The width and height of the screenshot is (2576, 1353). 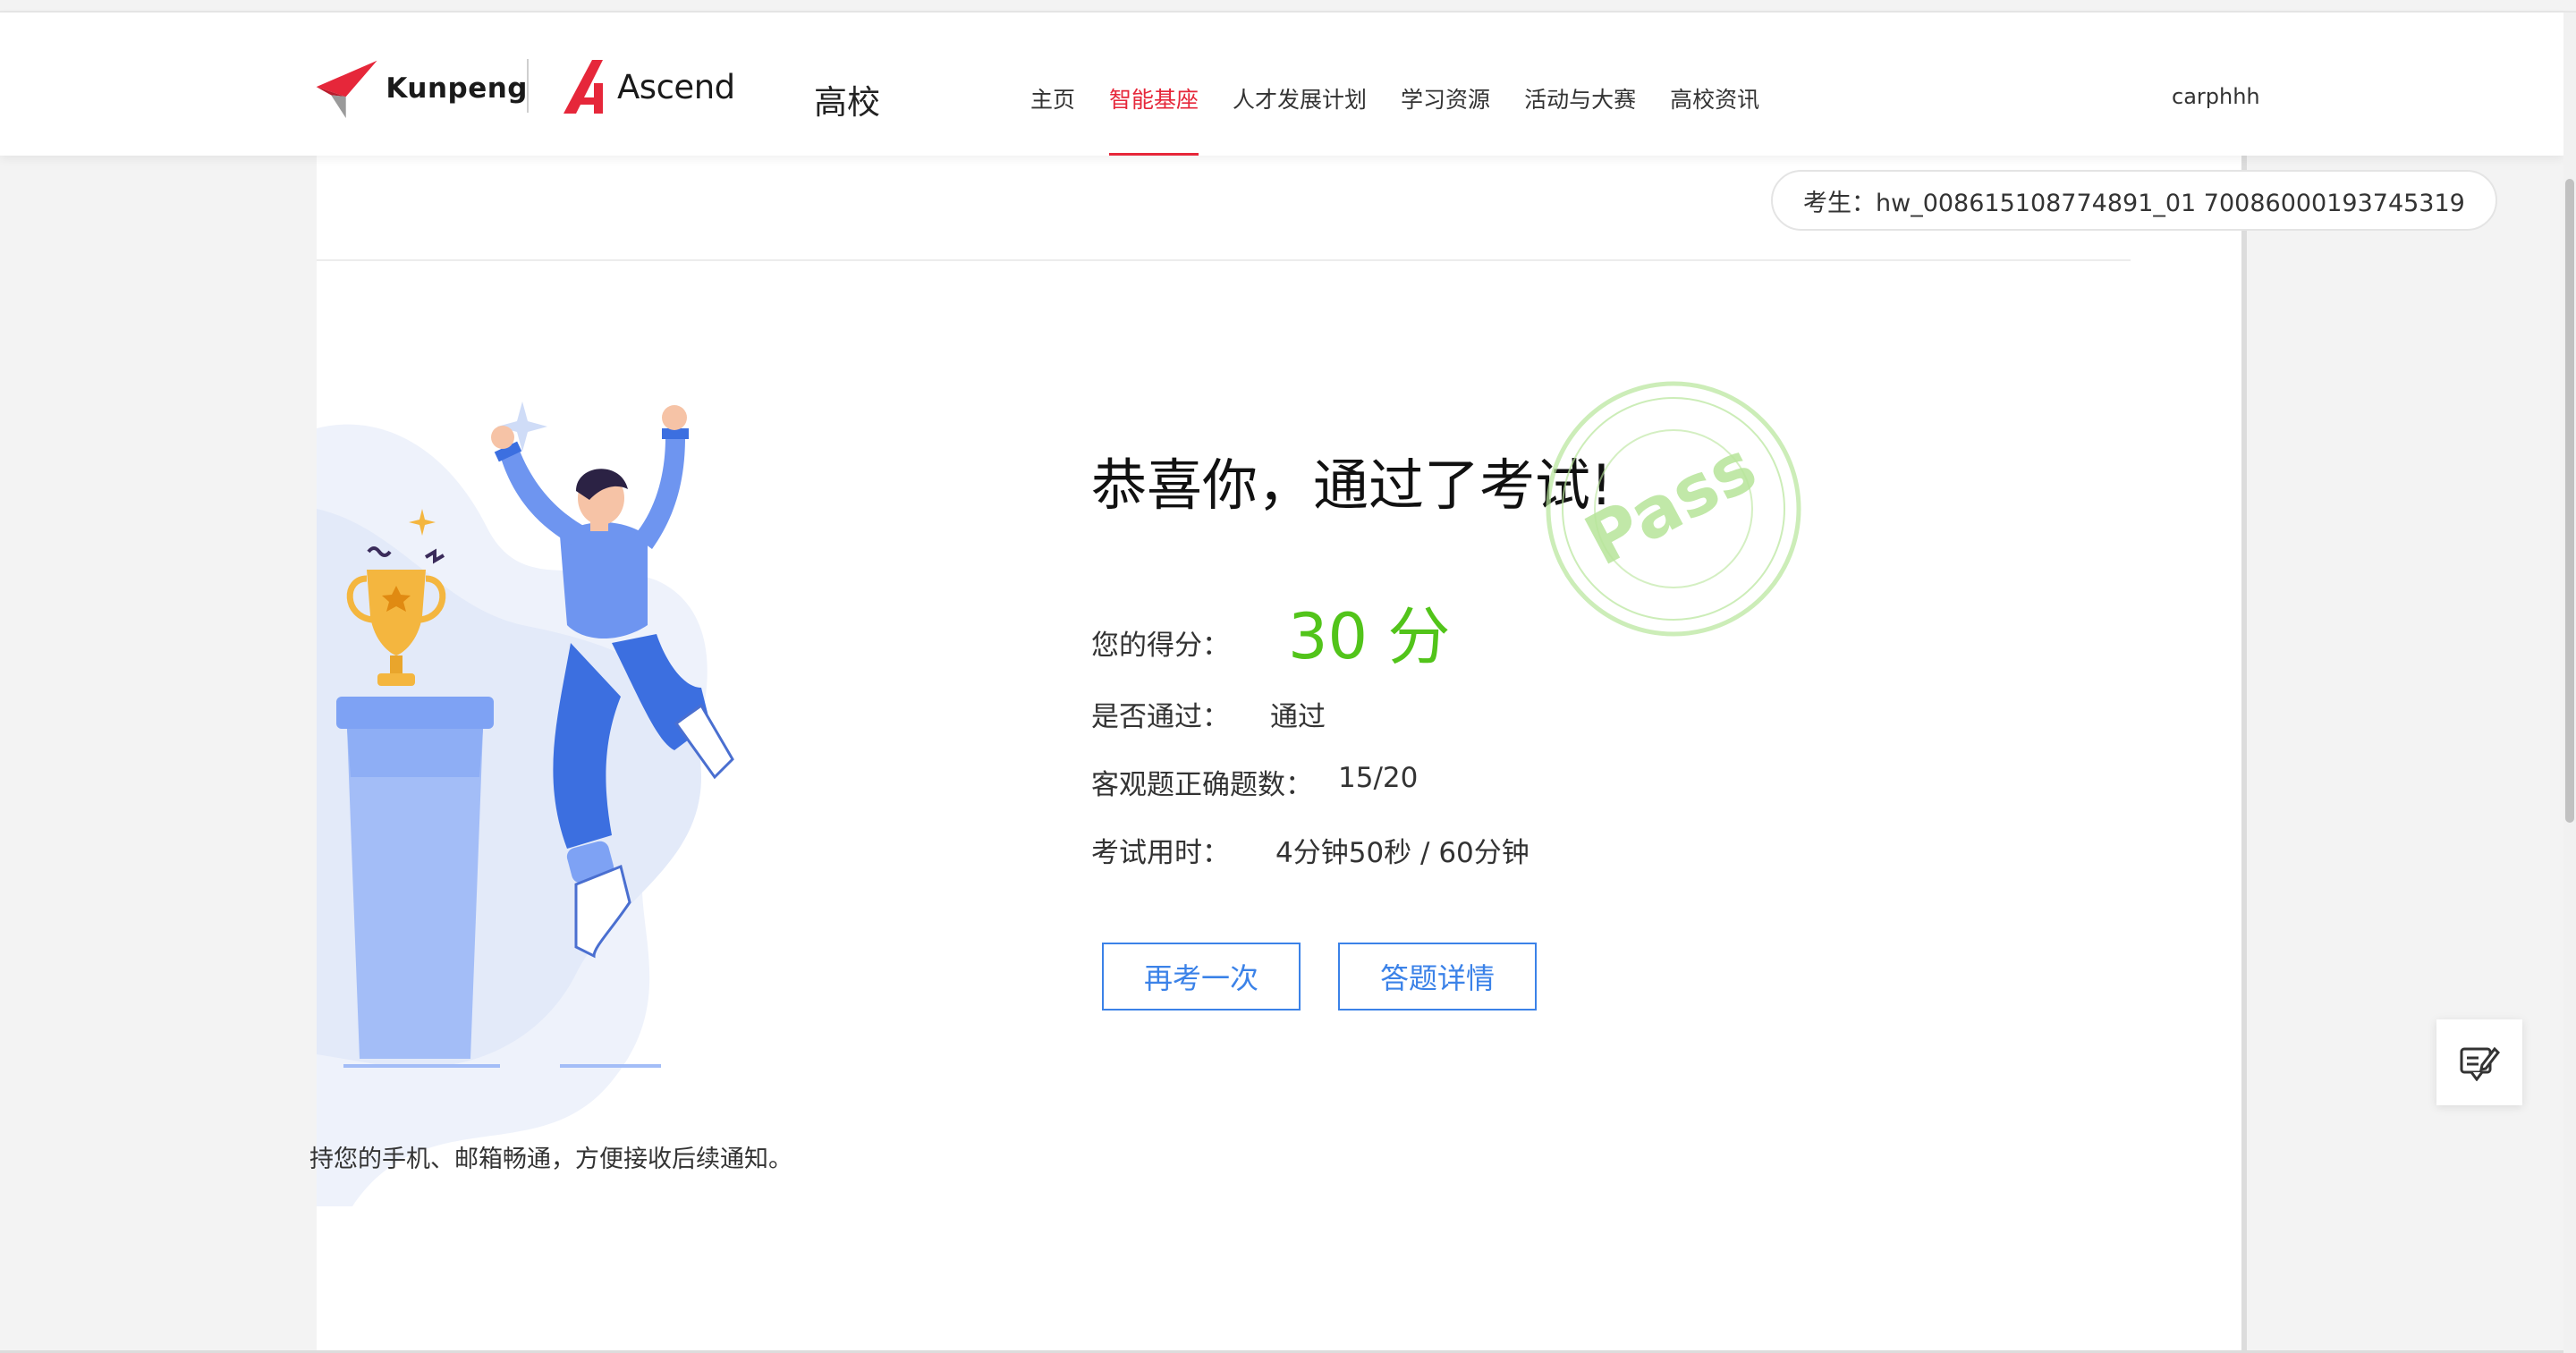 I want to click on retake-button: 再考一次, so click(x=1201, y=977).